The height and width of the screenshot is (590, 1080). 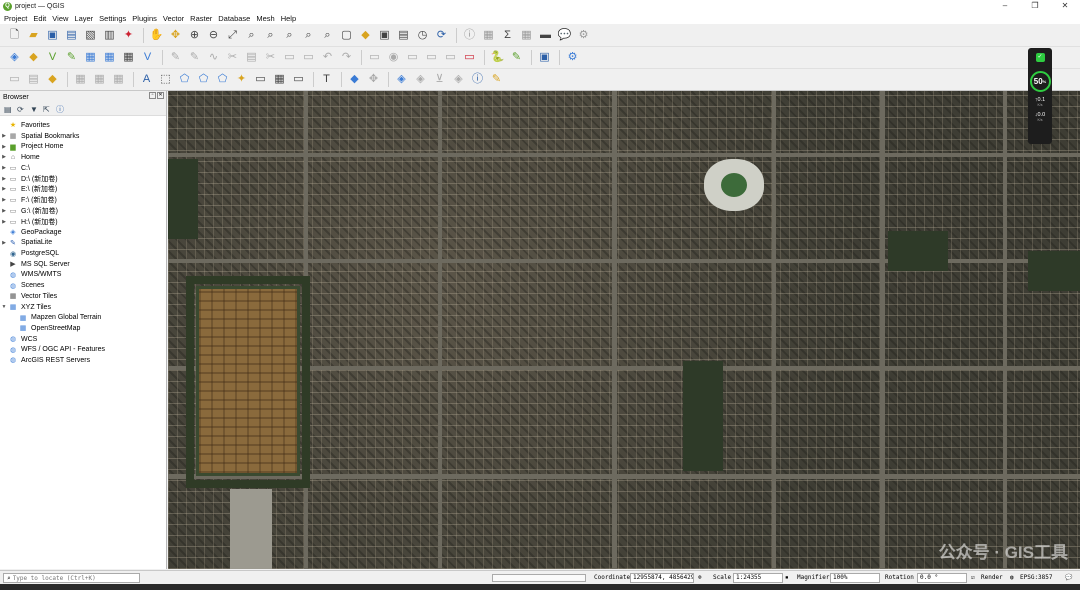 I want to click on browser-item: ◍ WCS, so click(x=82, y=339).